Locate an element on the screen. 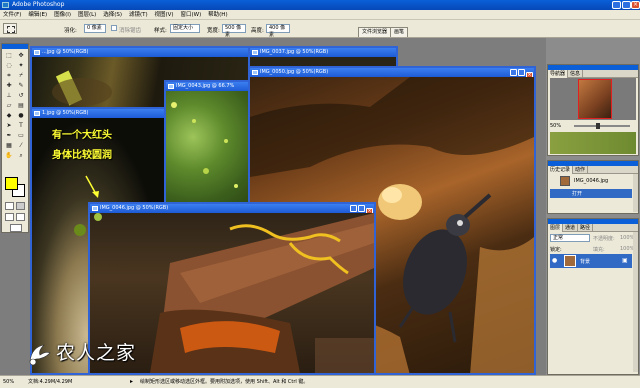  magic-wand-icon: ✦ is located at coordinates (21, 65).